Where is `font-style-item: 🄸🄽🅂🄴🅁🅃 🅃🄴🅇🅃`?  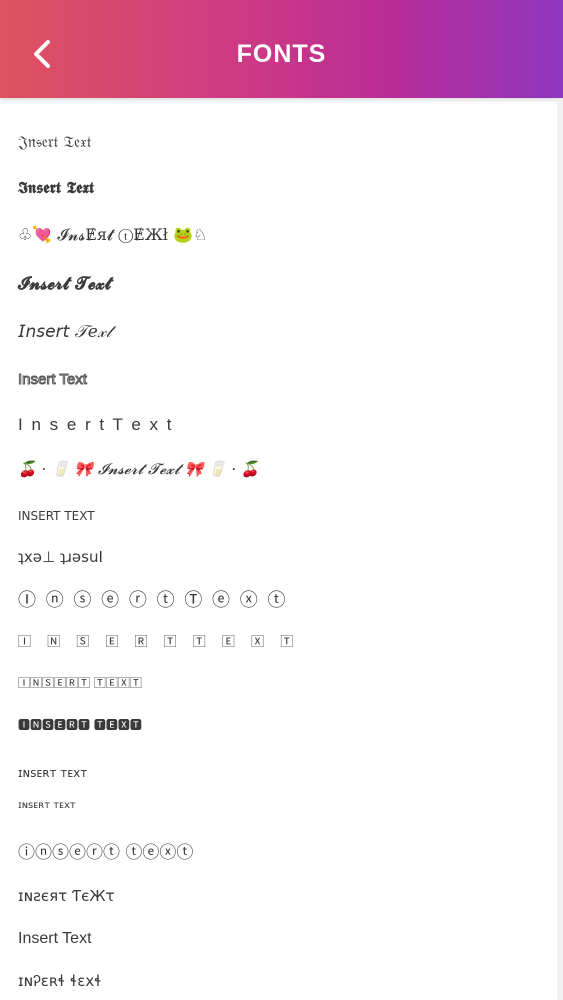
font-style-item: 🄸🄽🅂🄴🅁🅃 🅃🄴🅇🅃 is located at coordinates (80, 683).